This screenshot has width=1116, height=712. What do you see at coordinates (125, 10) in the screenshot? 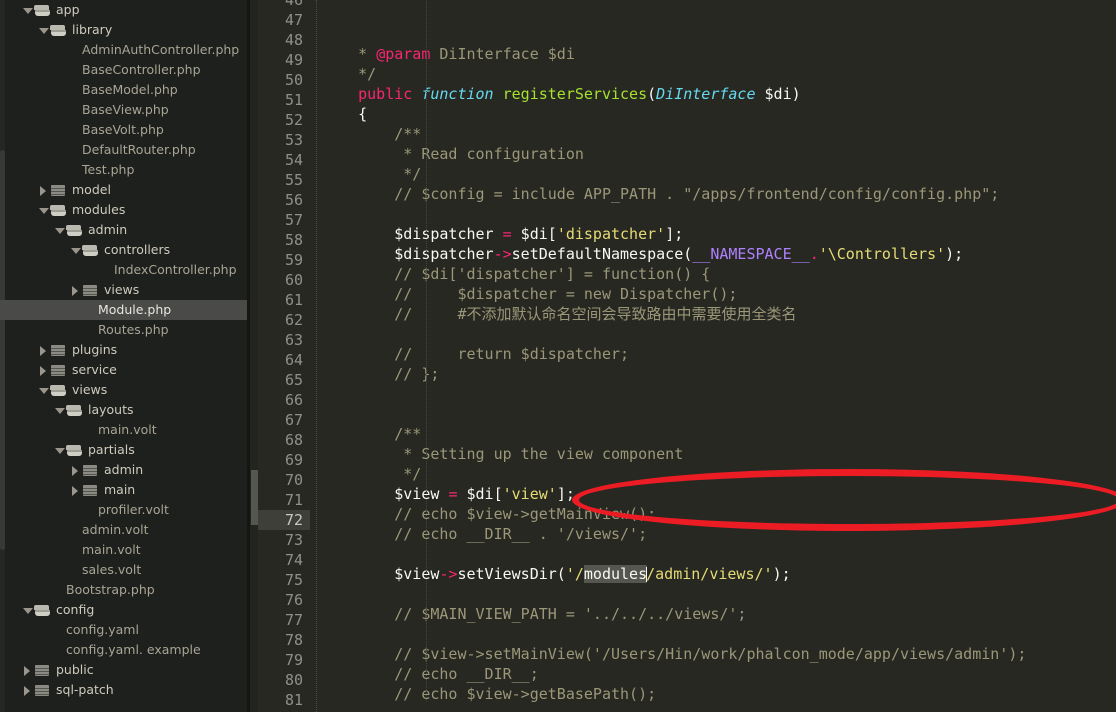
I see `tree-folder-row: app` at bounding box center [125, 10].